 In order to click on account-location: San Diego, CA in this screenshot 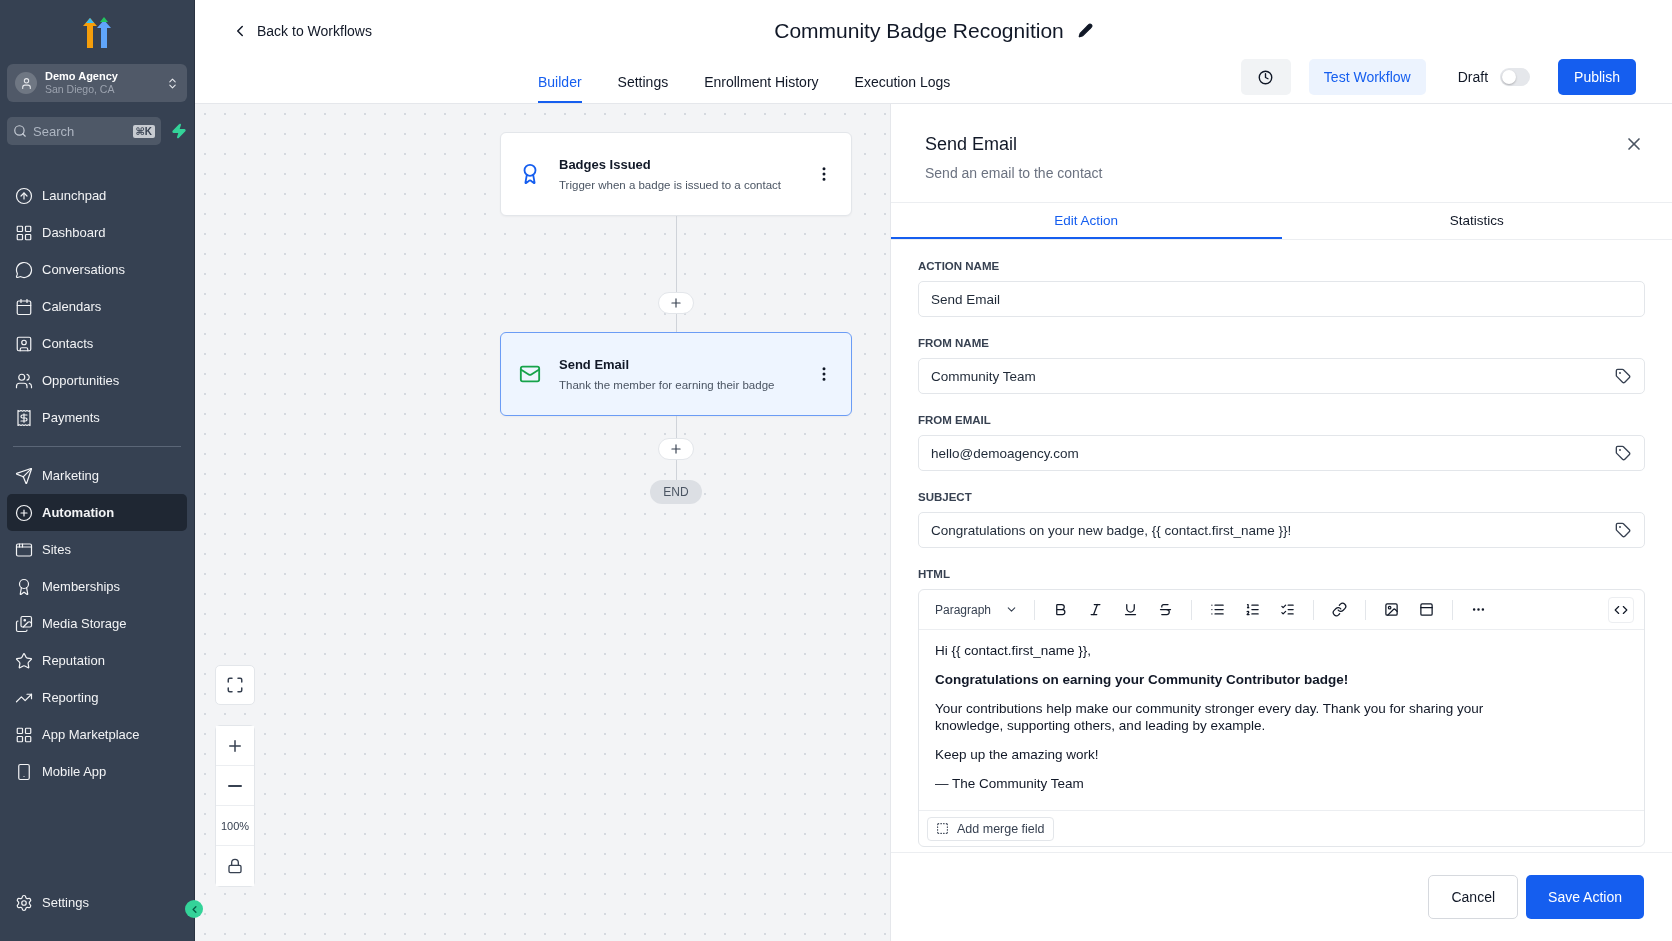, I will do `click(80, 89)`.